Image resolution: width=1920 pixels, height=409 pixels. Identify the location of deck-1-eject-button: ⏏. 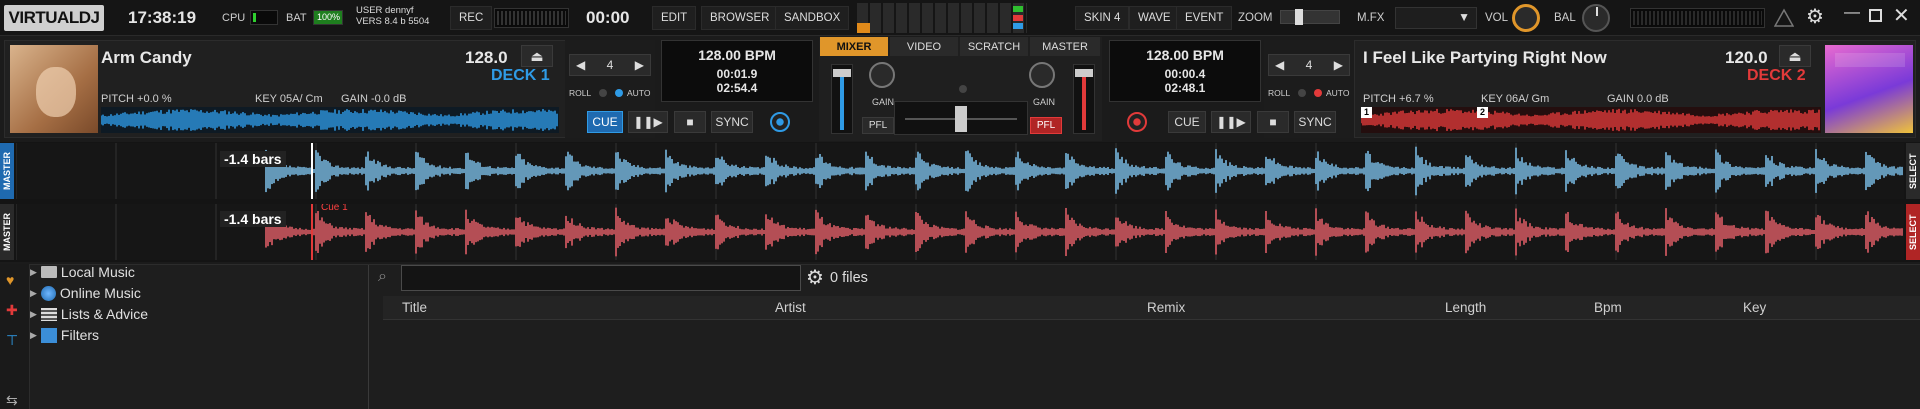
(537, 56).